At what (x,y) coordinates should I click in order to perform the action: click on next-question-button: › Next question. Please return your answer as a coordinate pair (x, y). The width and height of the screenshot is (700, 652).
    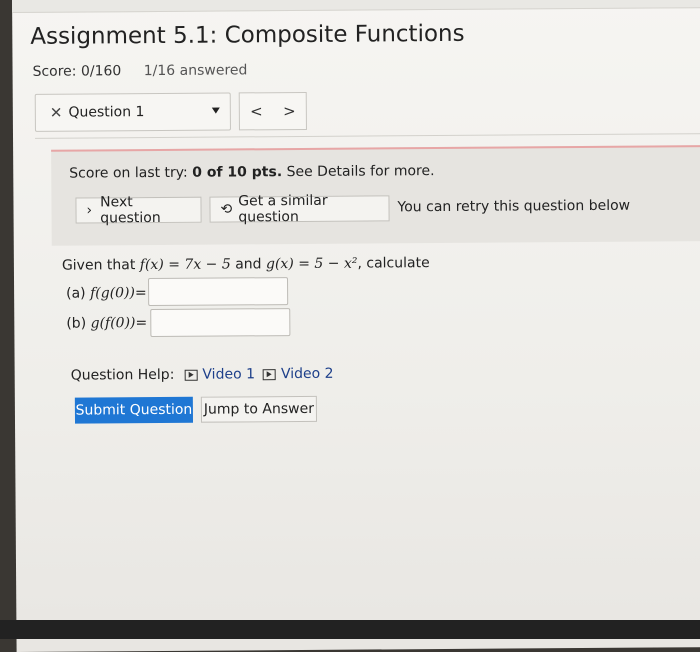
    Looking at the image, I should click on (138, 210).